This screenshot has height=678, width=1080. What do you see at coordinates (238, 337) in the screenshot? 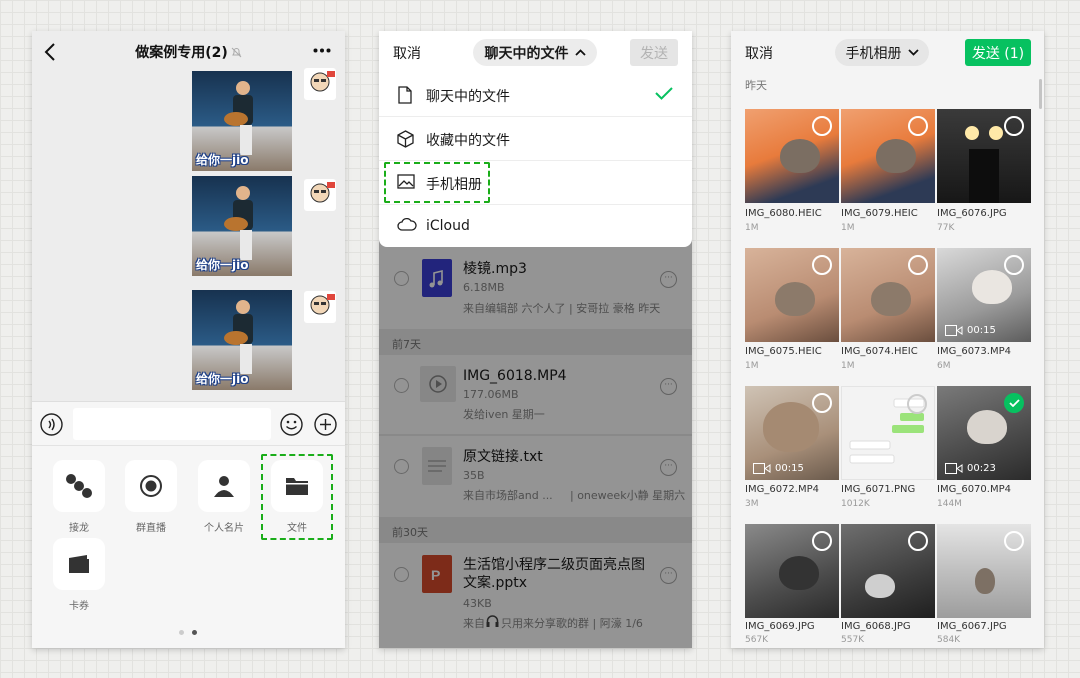
I see `guitar-singer-image` at bounding box center [238, 337].